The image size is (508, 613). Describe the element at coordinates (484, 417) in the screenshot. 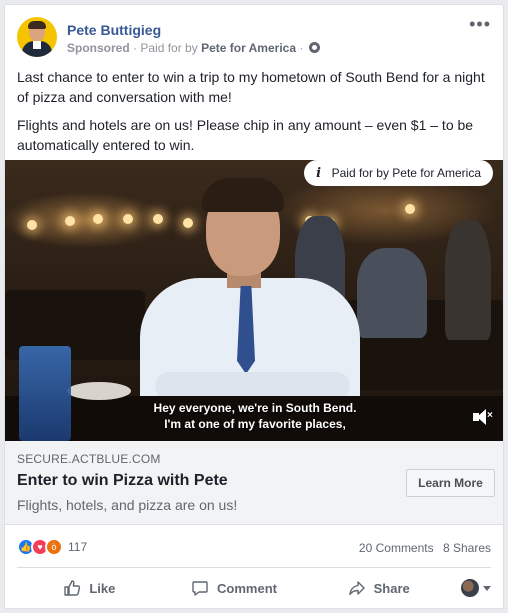

I see `mute-icon: ×` at that location.